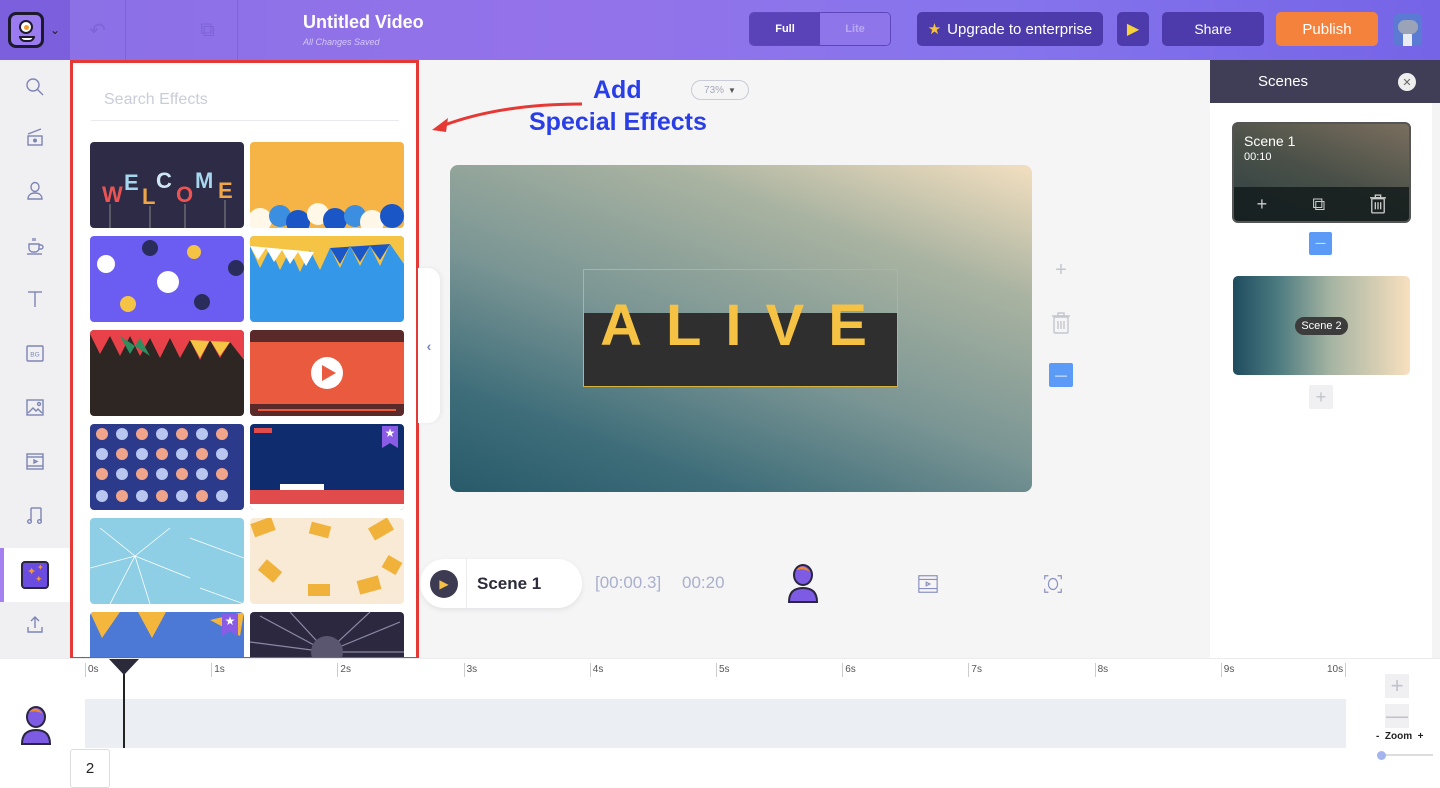  I want to click on scenes-scrollbar, so click(1436, 380).